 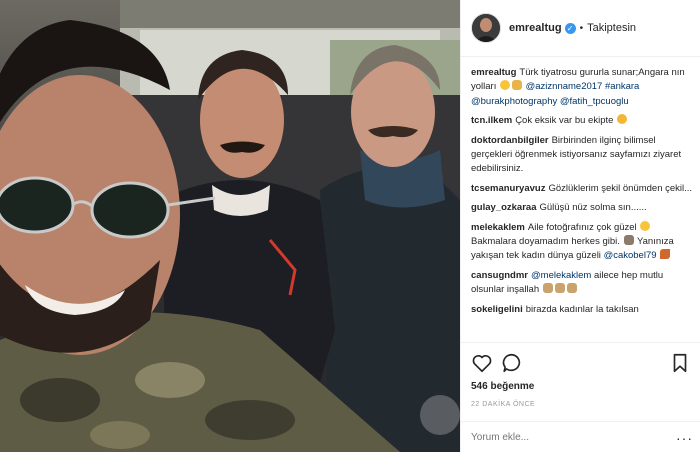 I want to click on add-comment-bar: ···, so click(x=580, y=436).